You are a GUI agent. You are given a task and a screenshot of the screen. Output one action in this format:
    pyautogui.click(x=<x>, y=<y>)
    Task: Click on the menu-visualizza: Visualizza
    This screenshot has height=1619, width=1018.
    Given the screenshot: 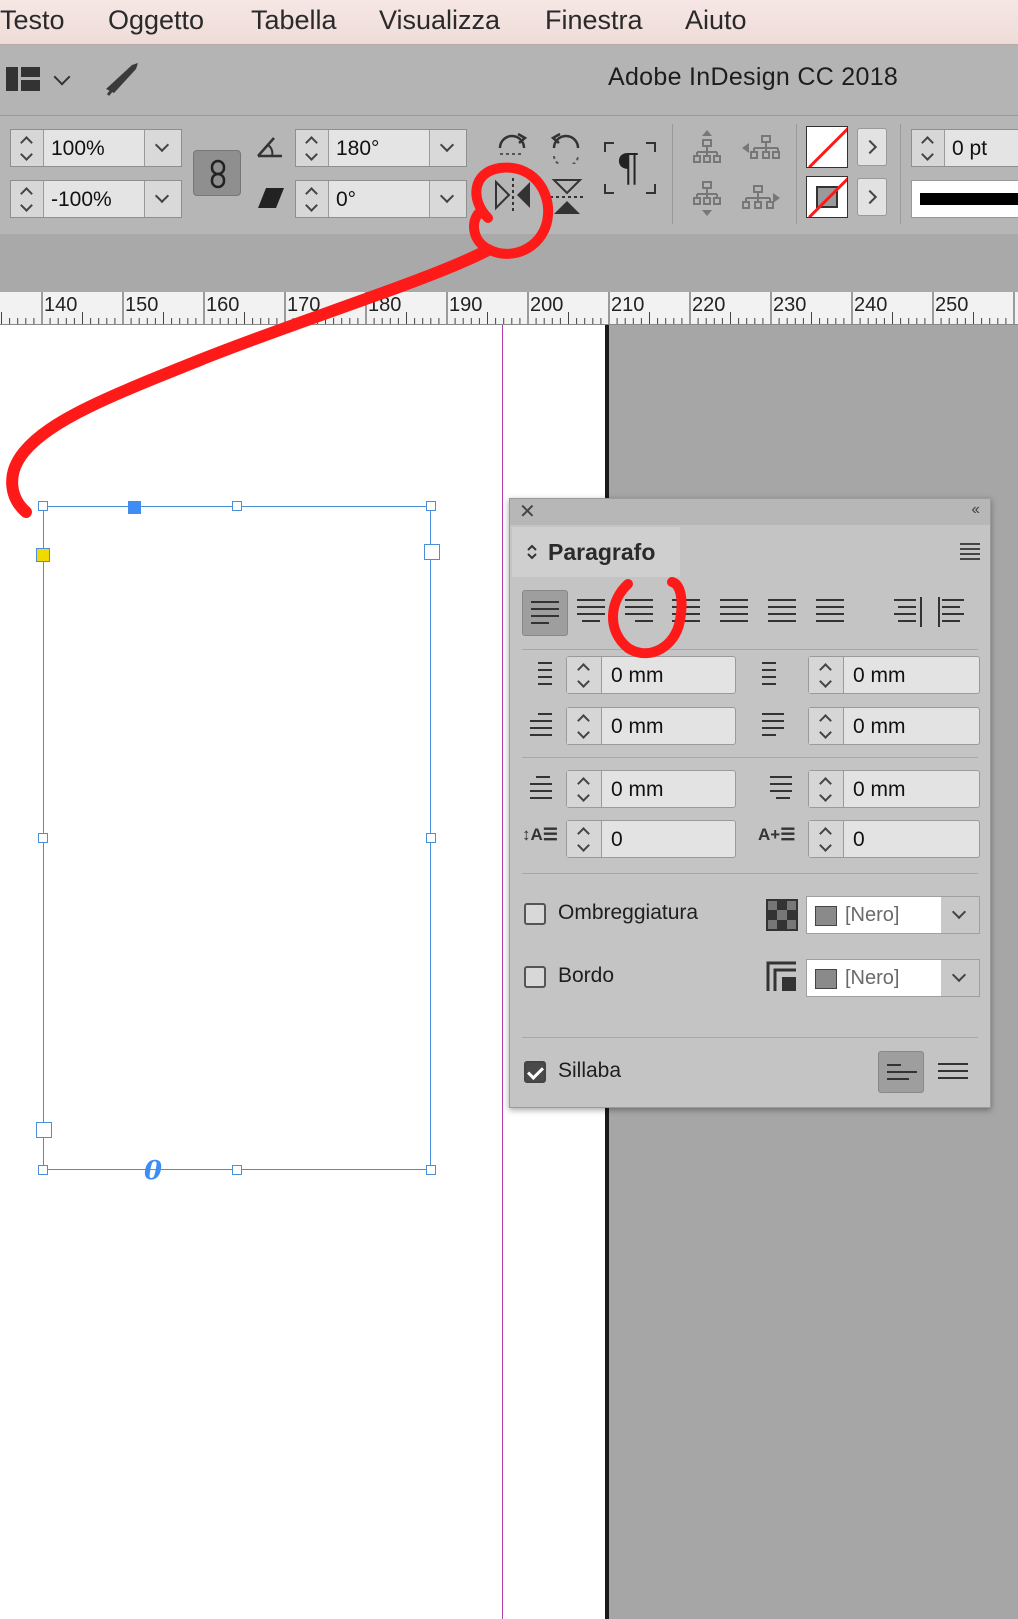 What is the action you would take?
    pyautogui.click(x=439, y=20)
    